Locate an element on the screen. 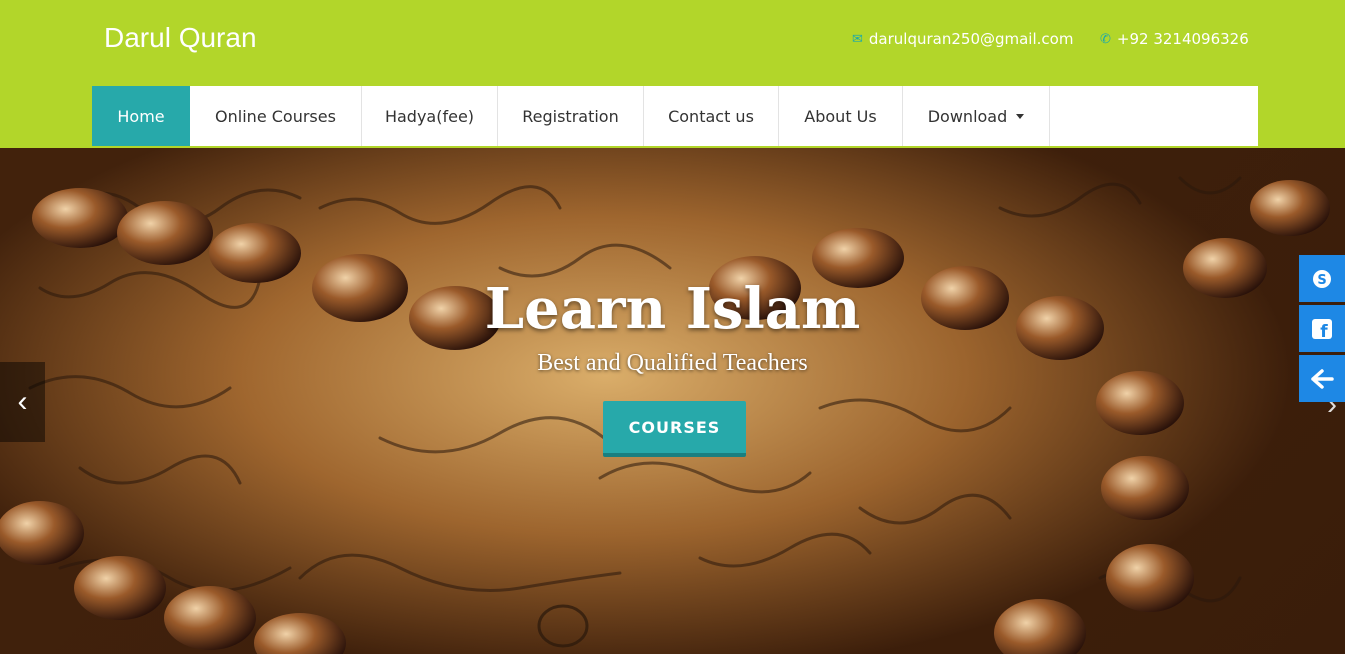  courses-button: COURSES is located at coordinates (674, 429).